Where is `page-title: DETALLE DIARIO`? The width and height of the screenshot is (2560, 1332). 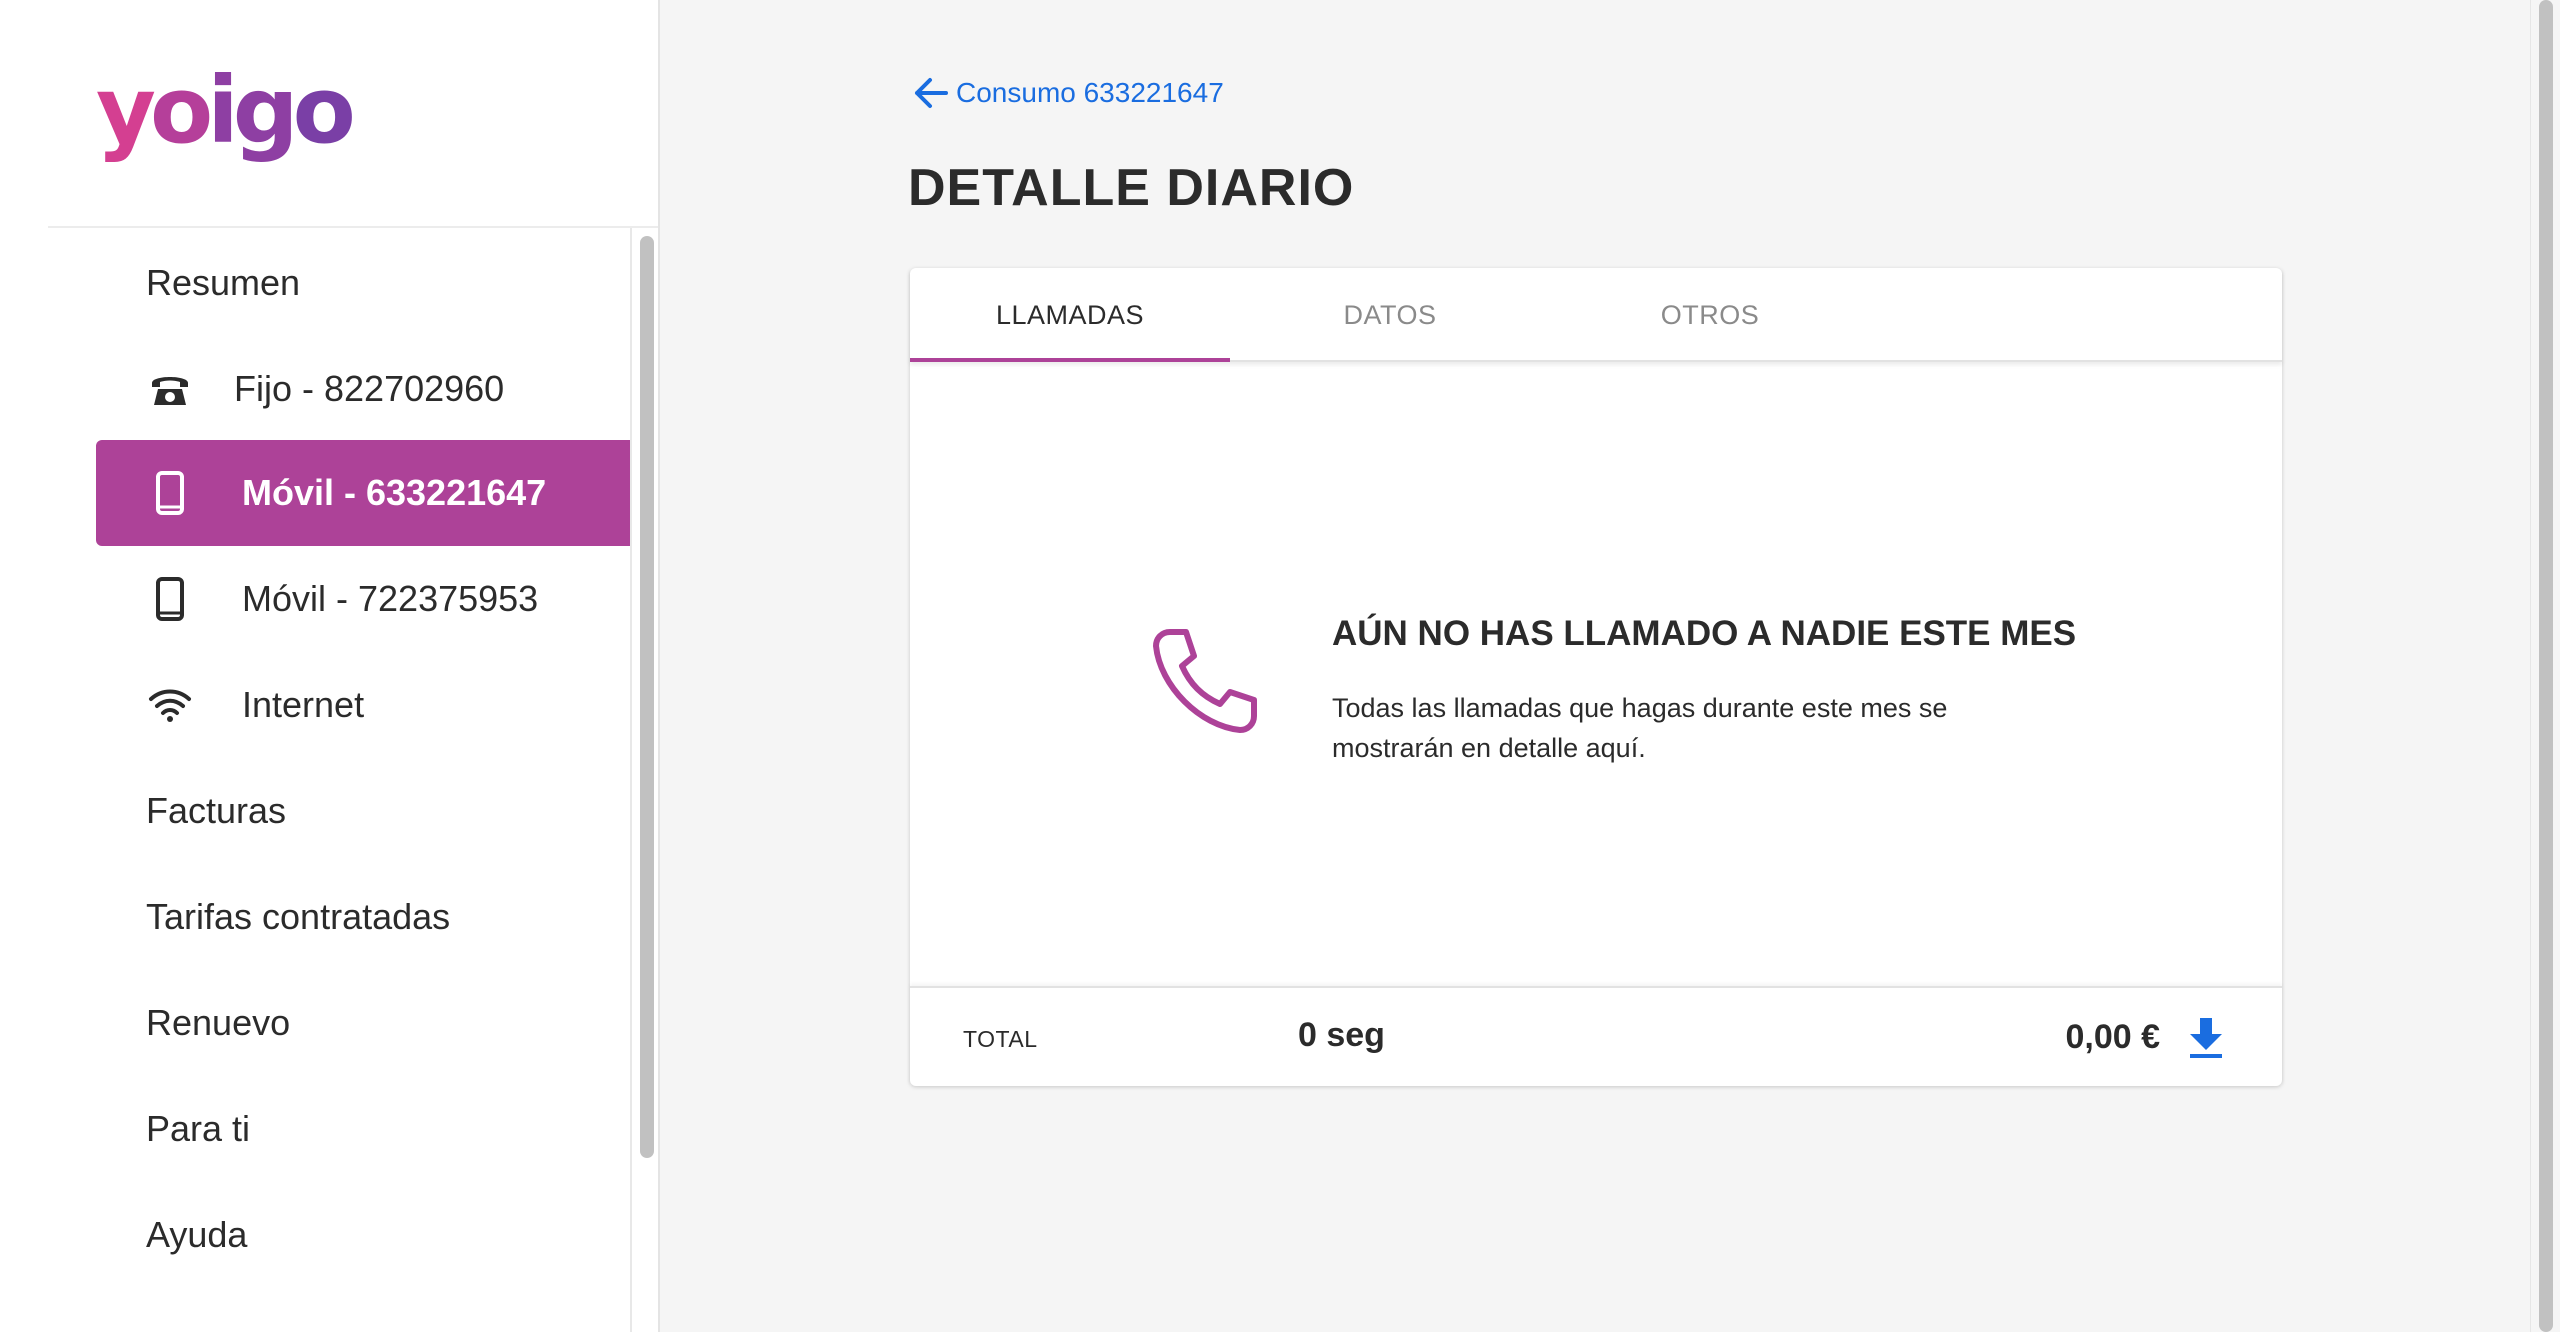
page-title: DETALLE DIARIO is located at coordinates (1131, 188).